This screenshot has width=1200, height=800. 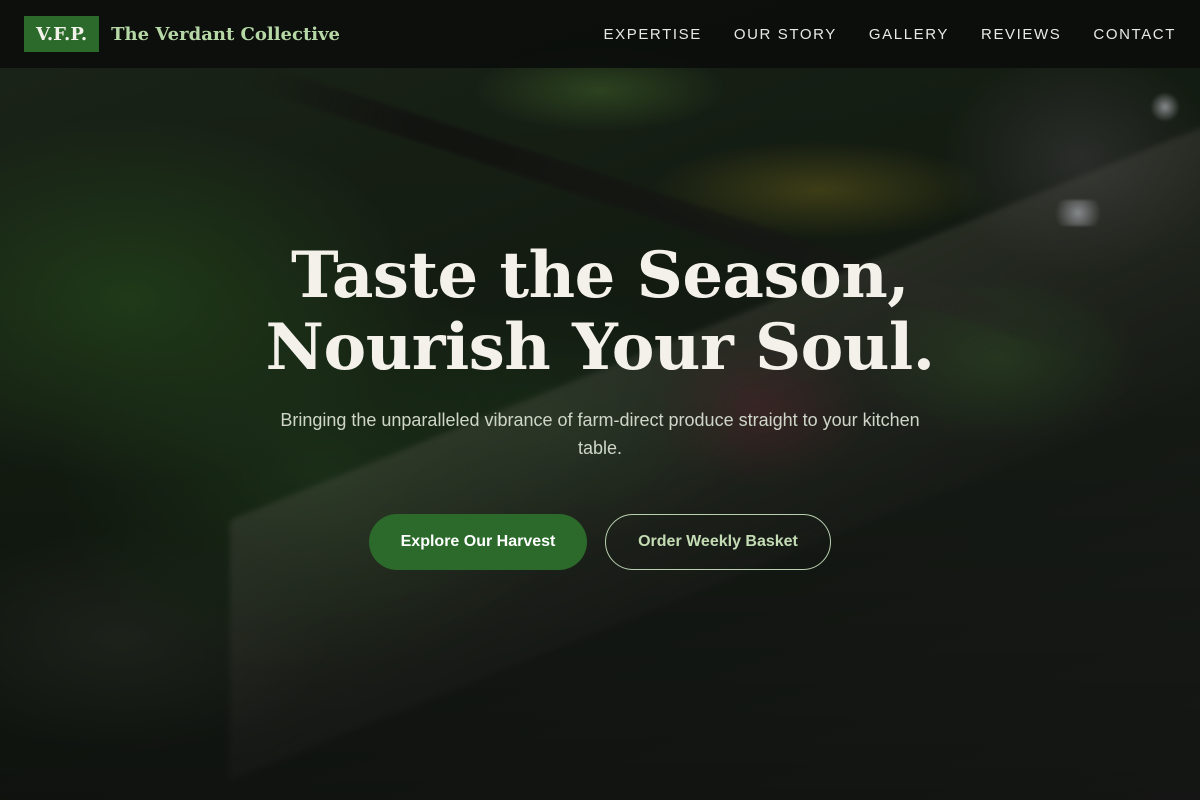 I want to click on hero-title-line-1: Taste the Season,, so click(x=600, y=275).